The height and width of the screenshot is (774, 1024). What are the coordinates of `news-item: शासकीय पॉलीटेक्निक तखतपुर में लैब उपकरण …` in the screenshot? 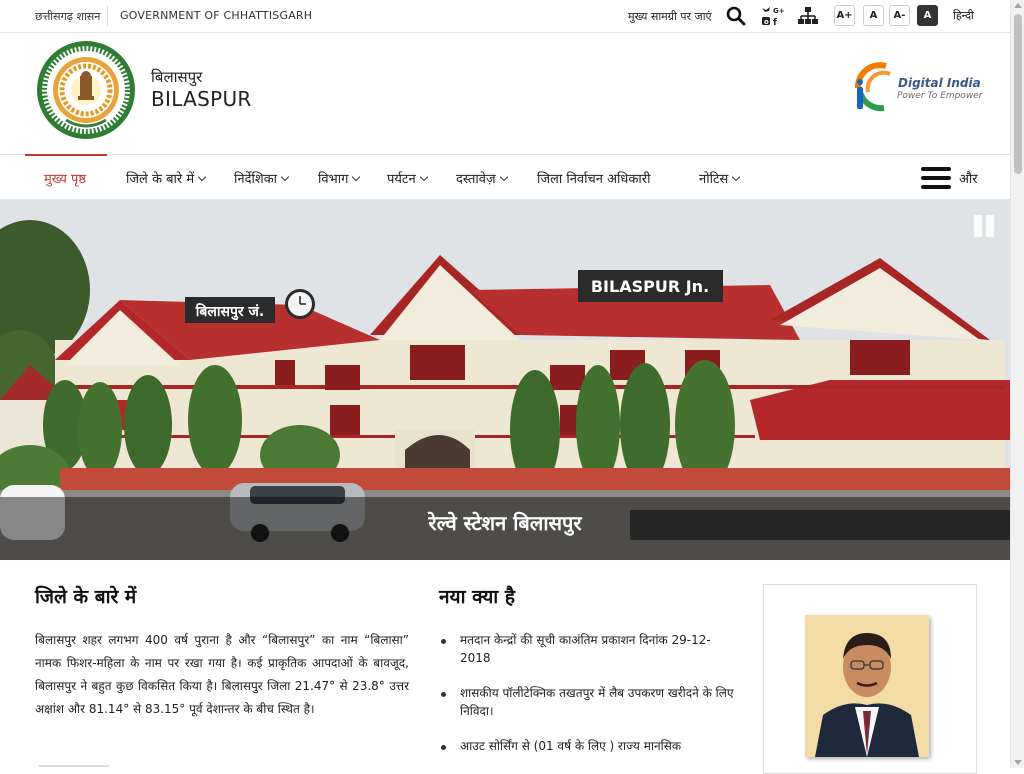 It's located at (589, 702).